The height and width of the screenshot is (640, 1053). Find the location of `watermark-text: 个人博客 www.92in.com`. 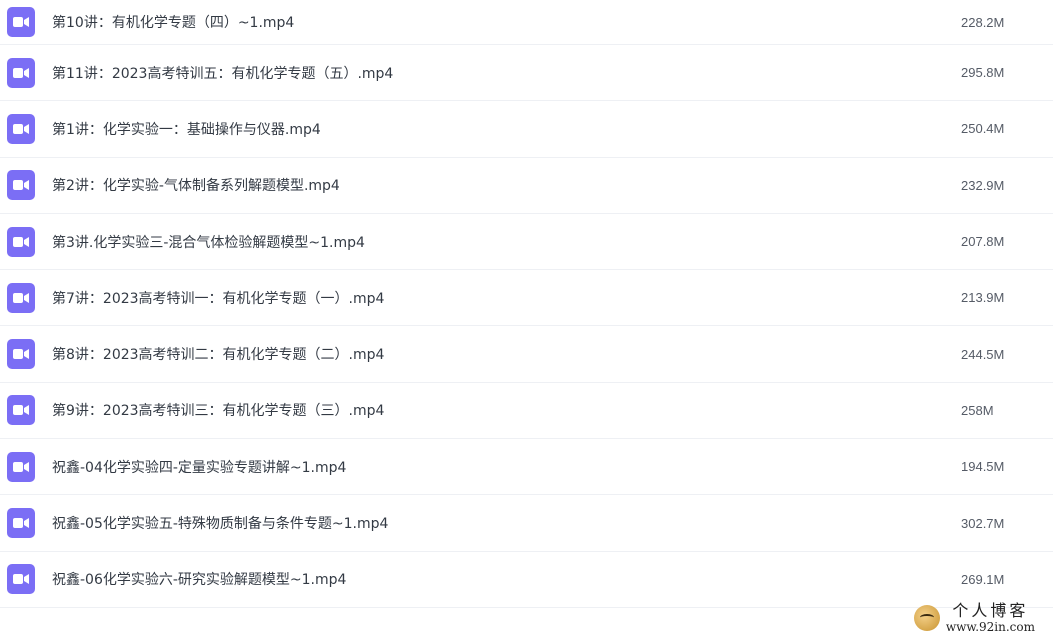

watermark-text: 个人博客 www.92in.com is located at coordinates (990, 617).